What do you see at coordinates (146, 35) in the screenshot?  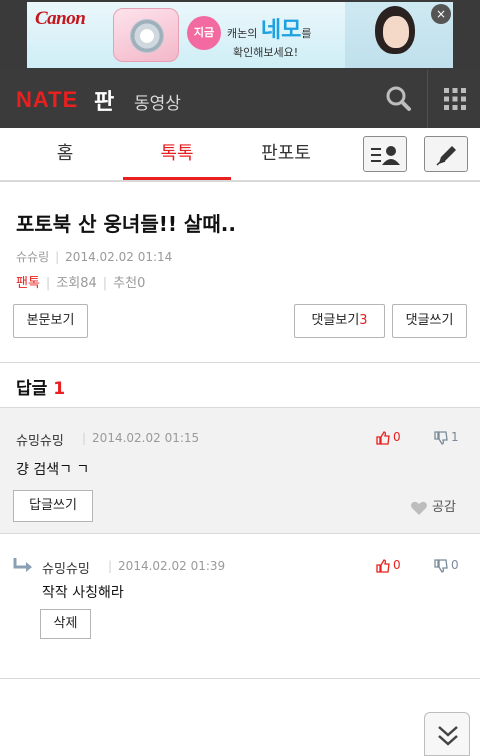 I see `camera-image` at bounding box center [146, 35].